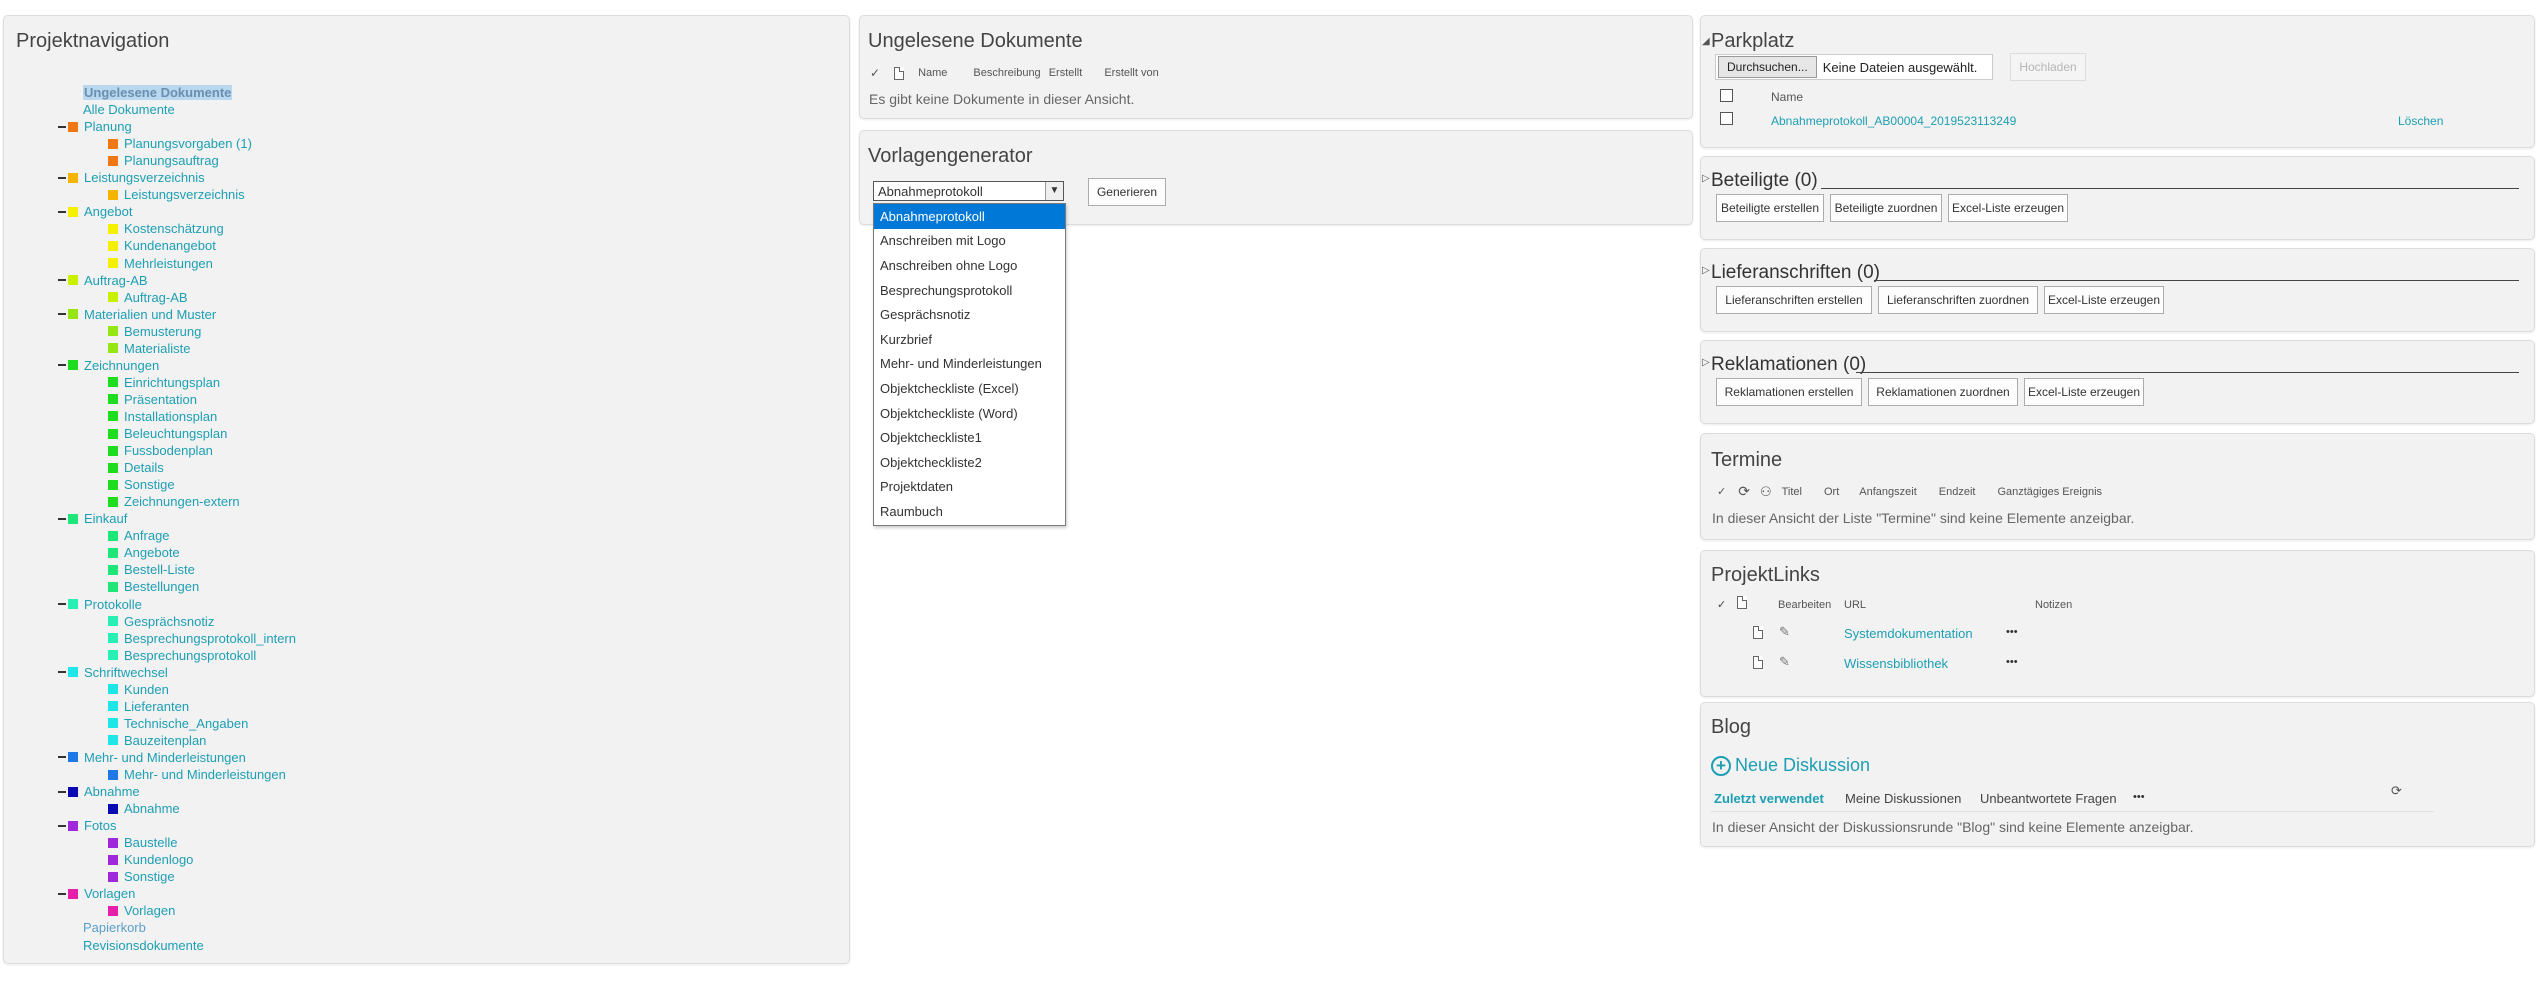 This screenshot has width=2545, height=997. I want to click on column-notizen: Notizen, so click(2053, 605).